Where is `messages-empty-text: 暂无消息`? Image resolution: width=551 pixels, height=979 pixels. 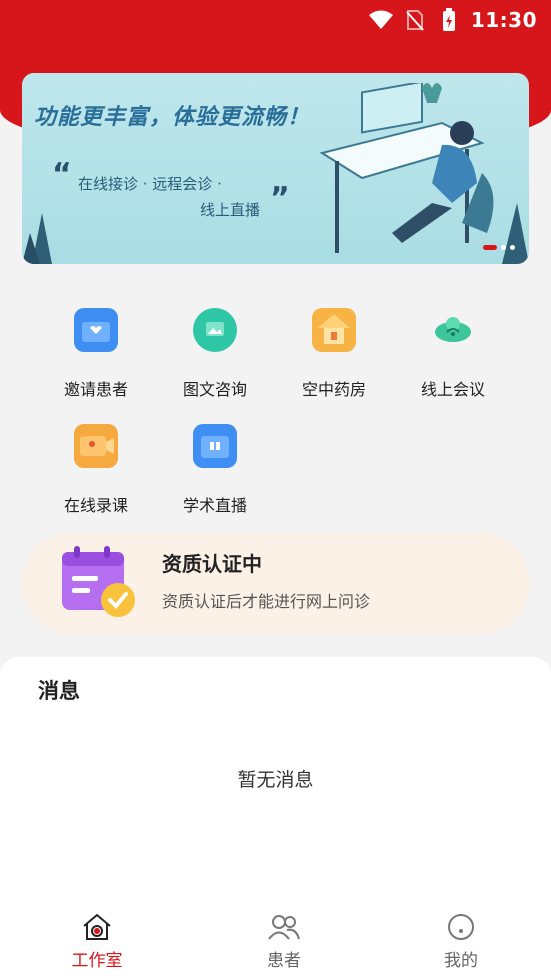 messages-empty-text: 暂无消息 is located at coordinates (275, 780).